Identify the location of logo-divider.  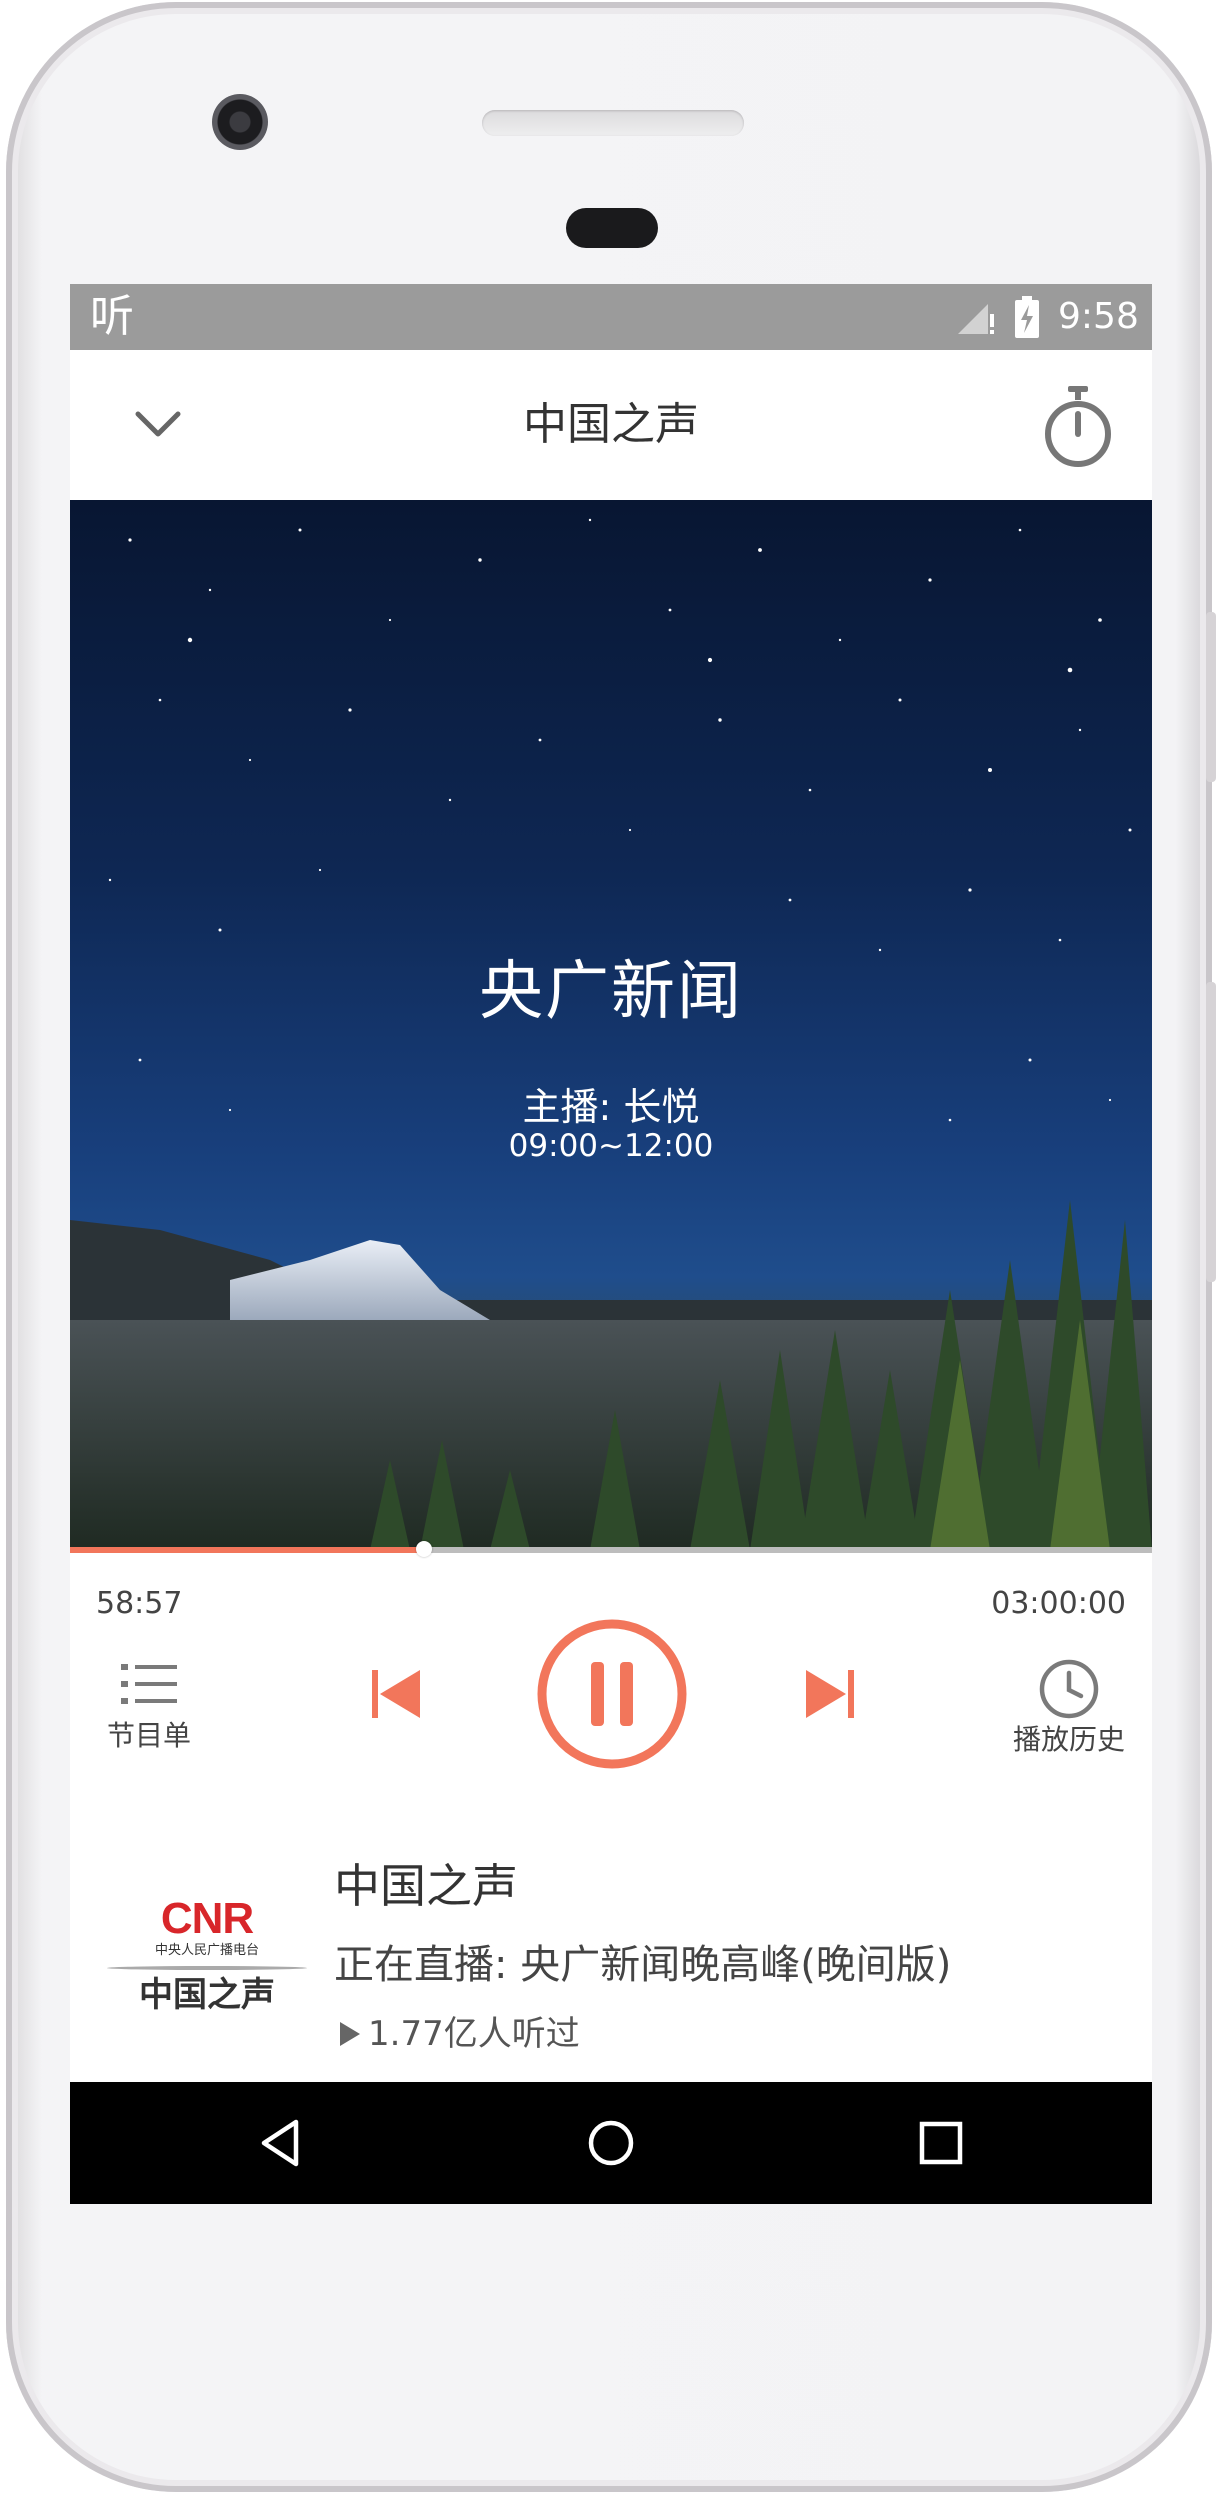
(207, 1968).